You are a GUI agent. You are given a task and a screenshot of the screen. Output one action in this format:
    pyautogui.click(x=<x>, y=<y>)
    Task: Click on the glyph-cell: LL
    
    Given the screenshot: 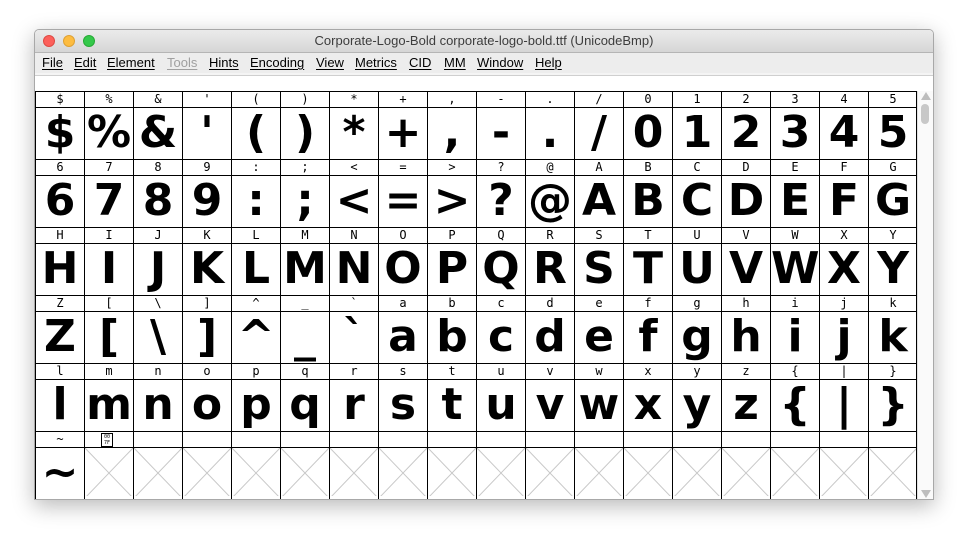 What is the action you would take?
    pyautogui.click(x=256, y=261)
    